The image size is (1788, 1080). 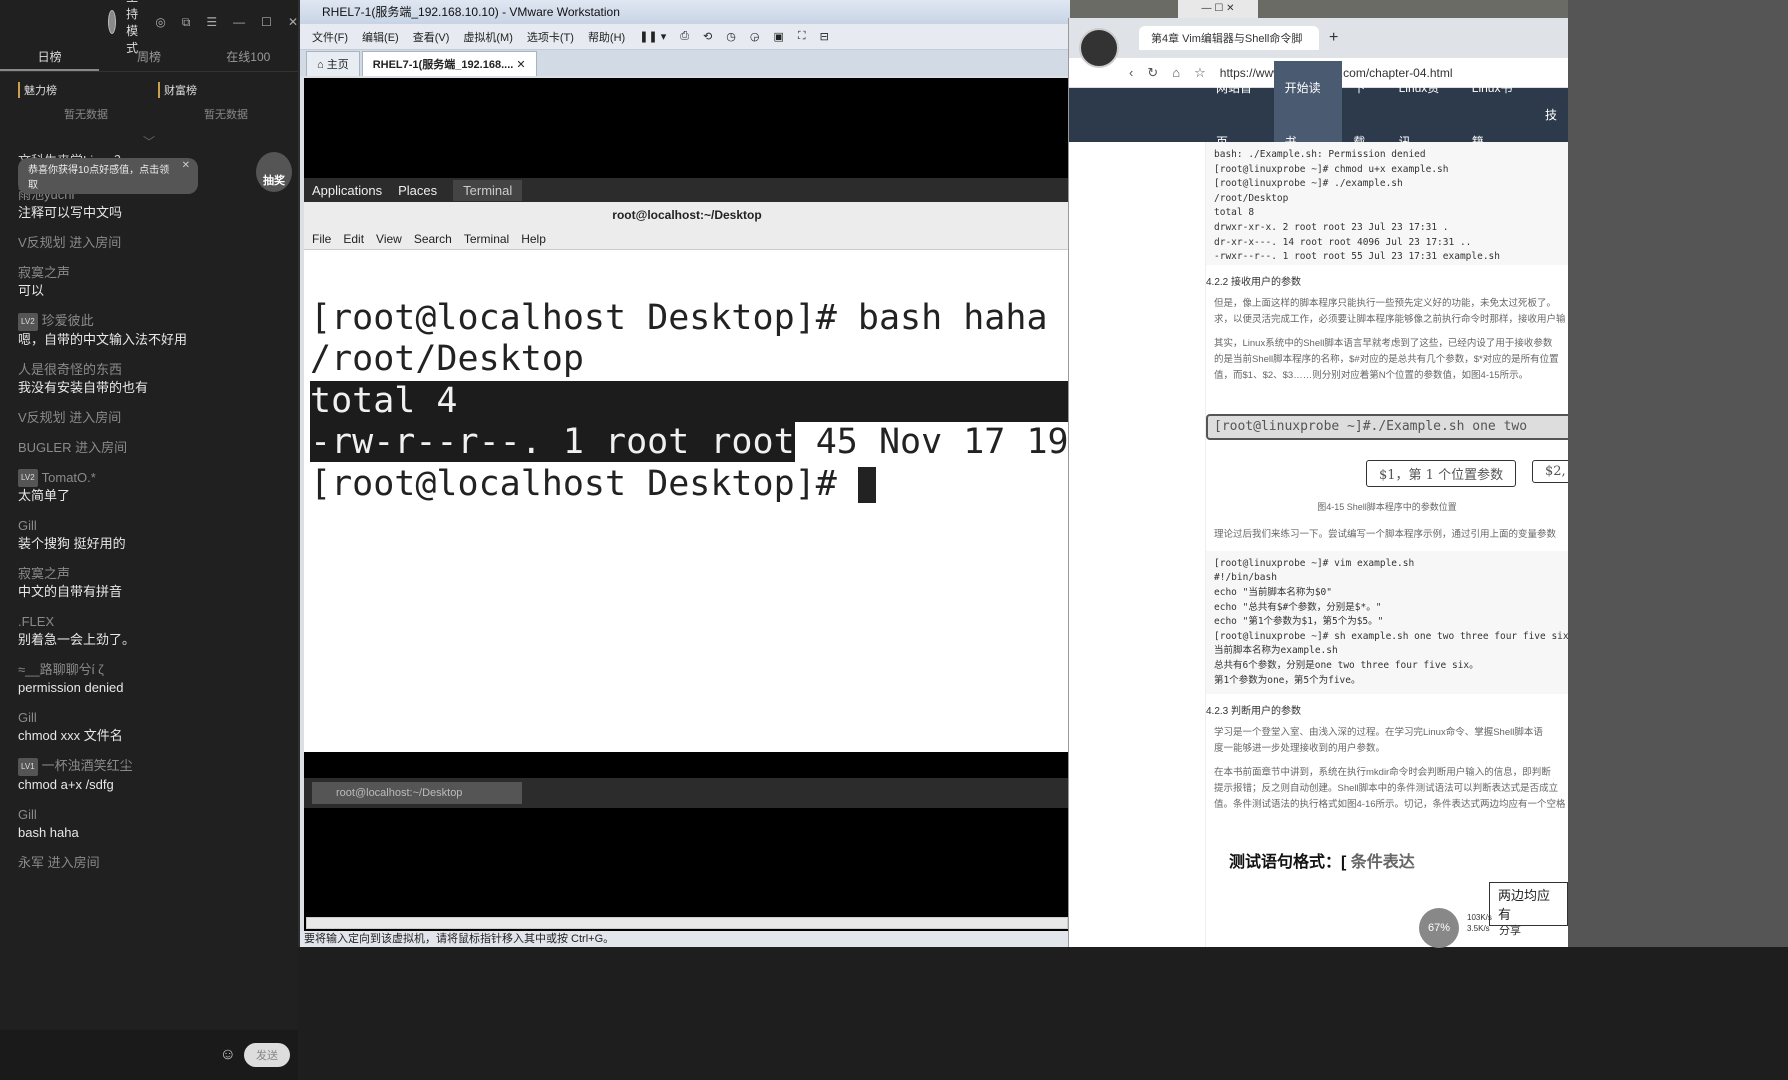 I want to click on menu-help: 帮助(H), so click(x=606, y=37).